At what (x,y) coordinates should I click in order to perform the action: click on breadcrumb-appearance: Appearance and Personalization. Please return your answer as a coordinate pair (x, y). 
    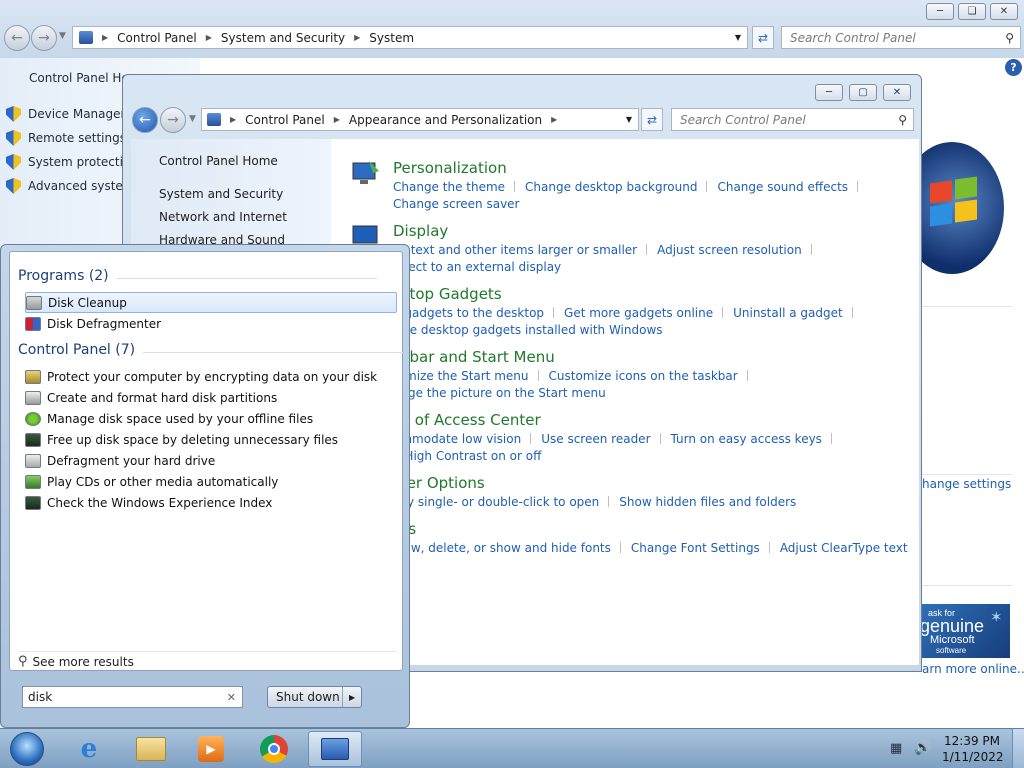
    Looking at the image, I should click on (445, 120).